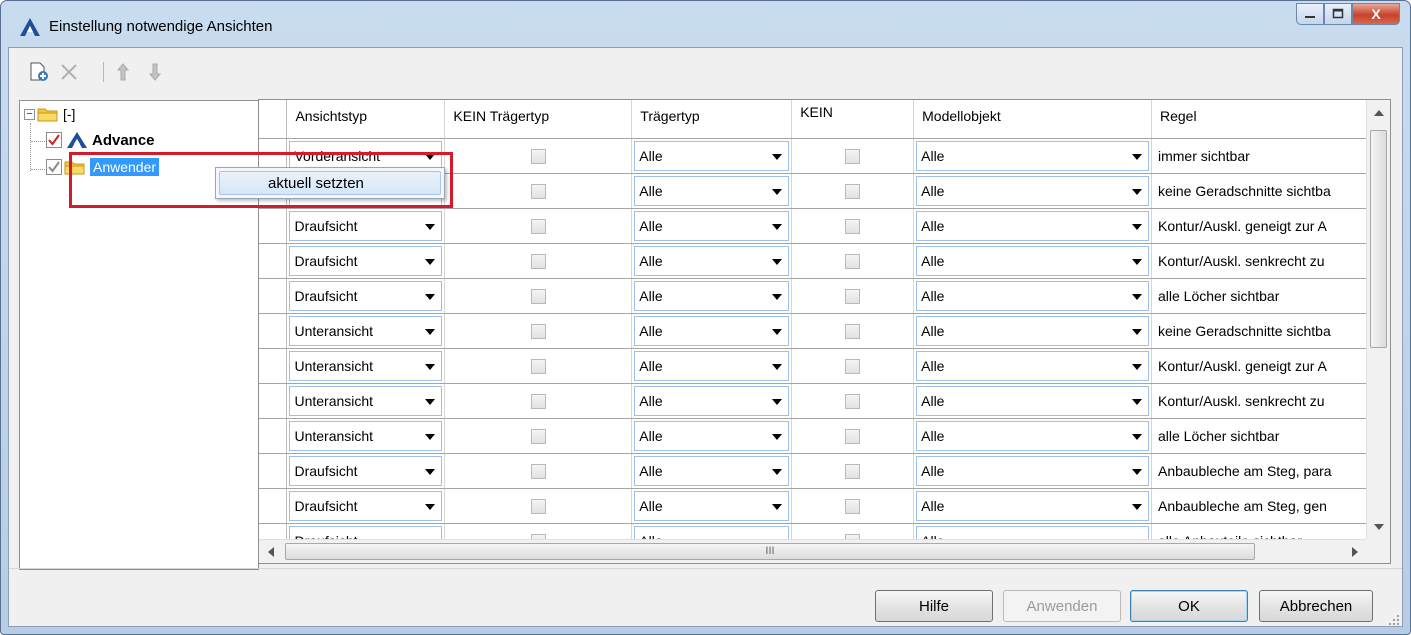  I want to click on column-header: KEIN, so click(853, 119).